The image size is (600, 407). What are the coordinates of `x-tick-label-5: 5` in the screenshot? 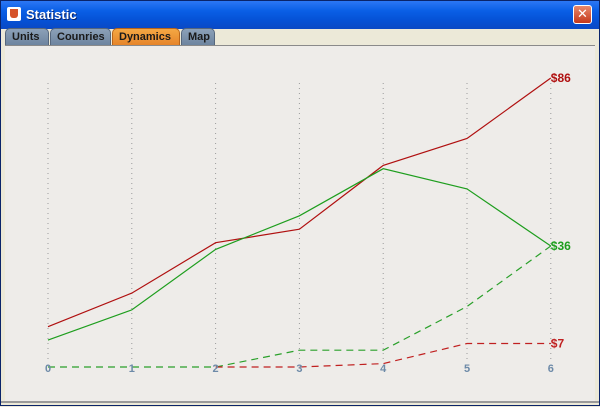 It's located at (467, 369).